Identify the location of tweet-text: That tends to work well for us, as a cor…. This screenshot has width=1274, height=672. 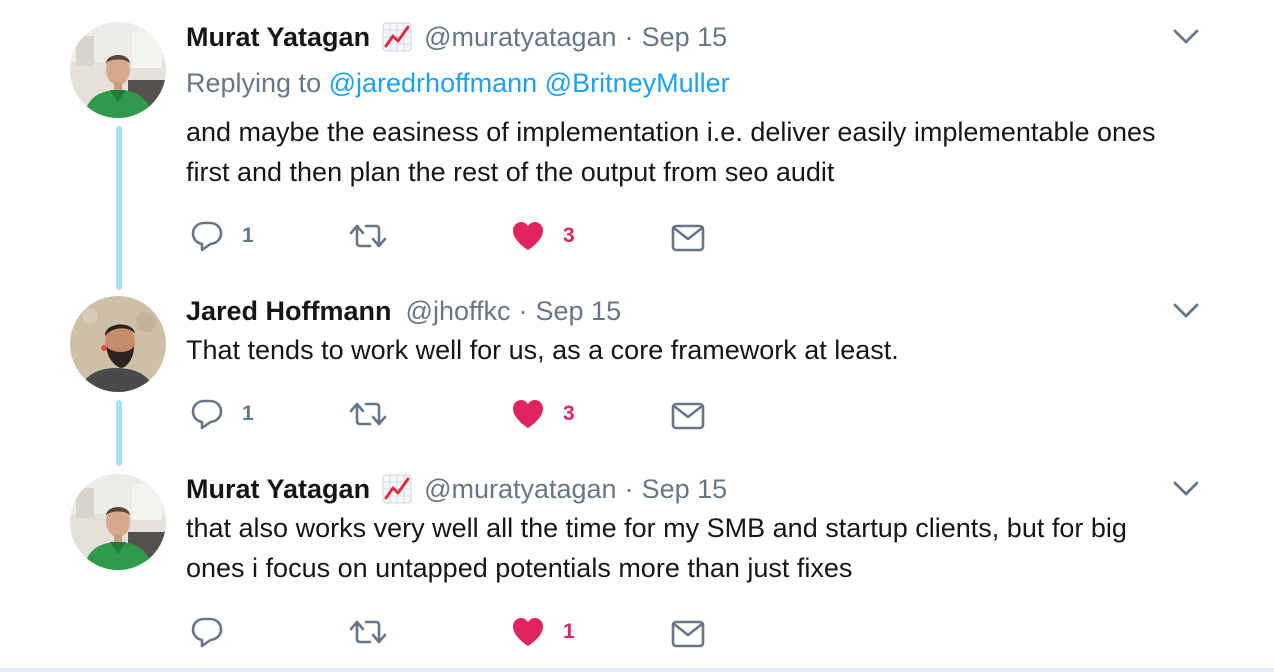
(706, 350).